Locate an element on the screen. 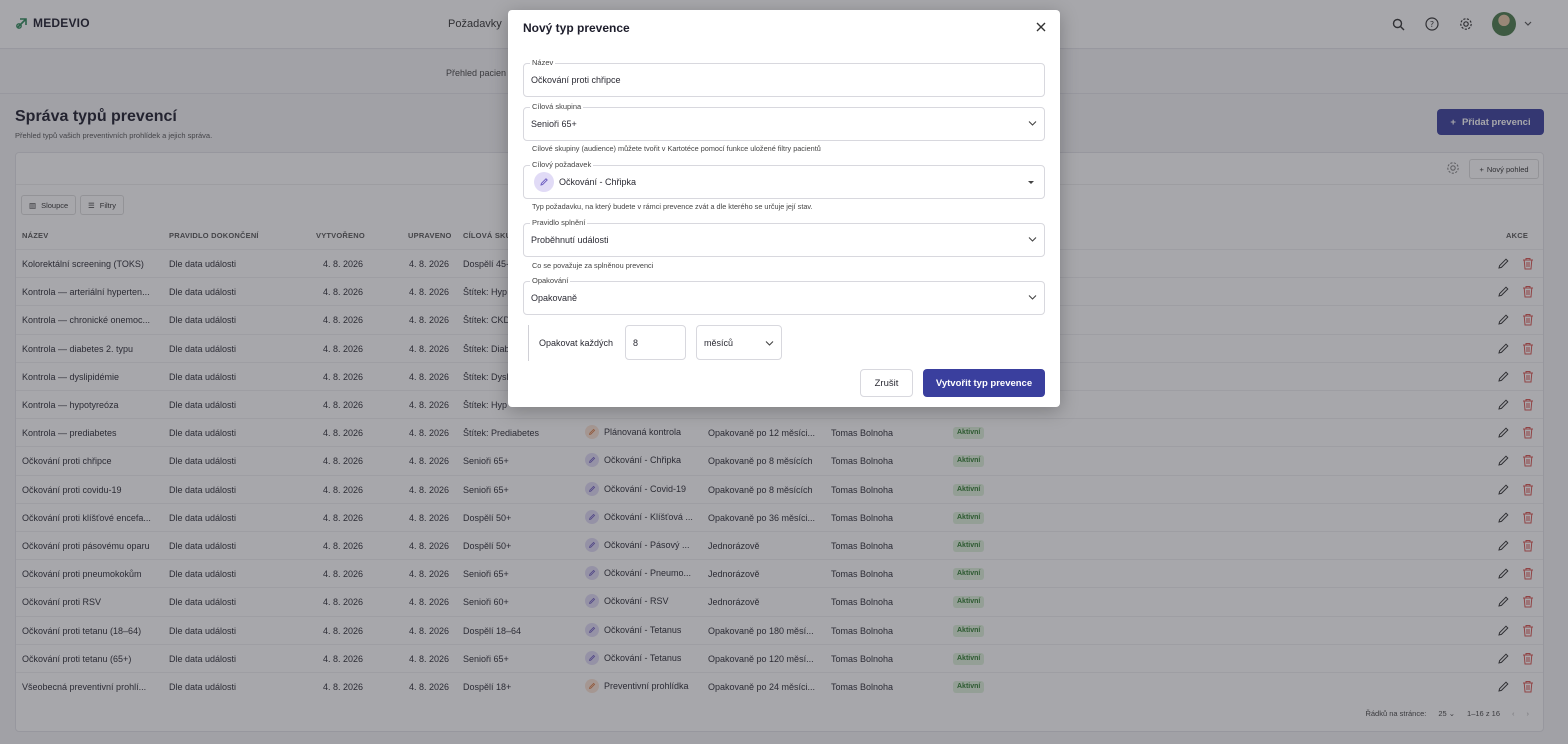  audience-select: Cílová skupina Senioři 65+ is located at coordinates (784, 121).